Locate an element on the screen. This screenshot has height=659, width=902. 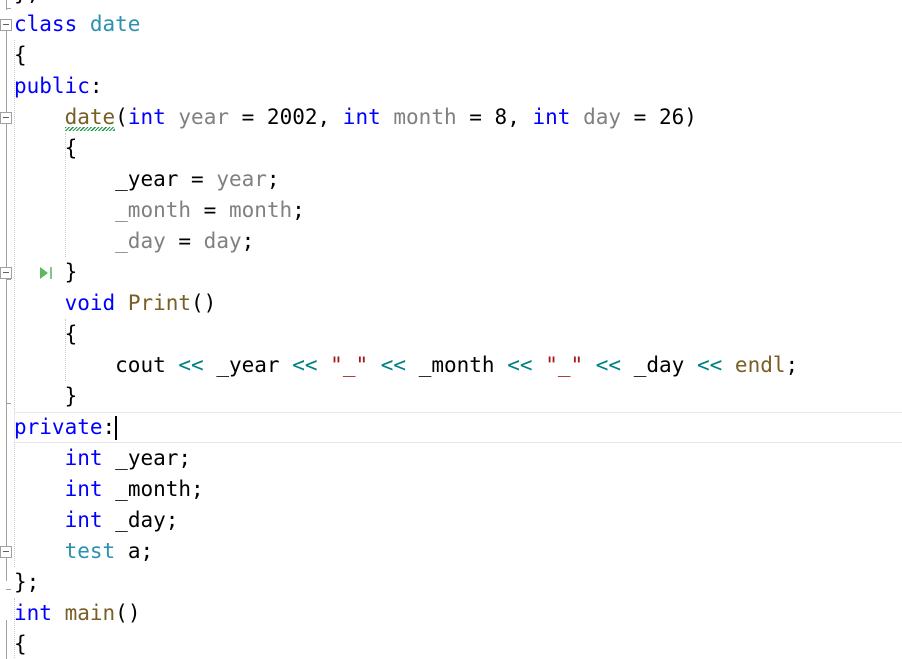
code-token-plain: ( is located at coordinates (121, 117).